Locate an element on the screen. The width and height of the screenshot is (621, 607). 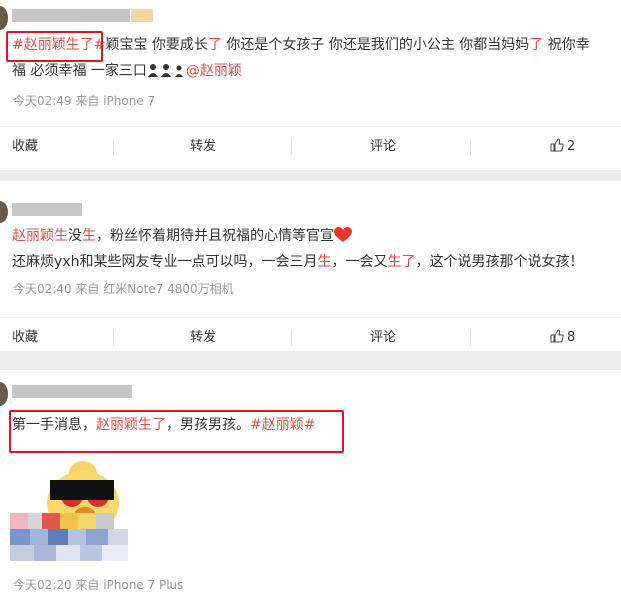
text-segment: 没 is located at coordinates (75, 236).